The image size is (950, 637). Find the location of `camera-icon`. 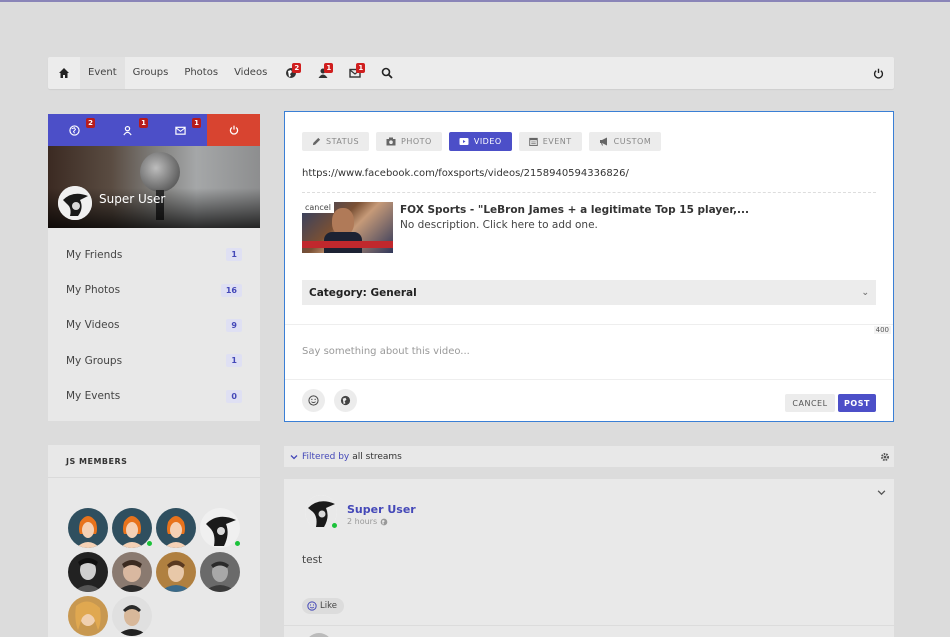

camera-icon is located at coordinates (391, 141).